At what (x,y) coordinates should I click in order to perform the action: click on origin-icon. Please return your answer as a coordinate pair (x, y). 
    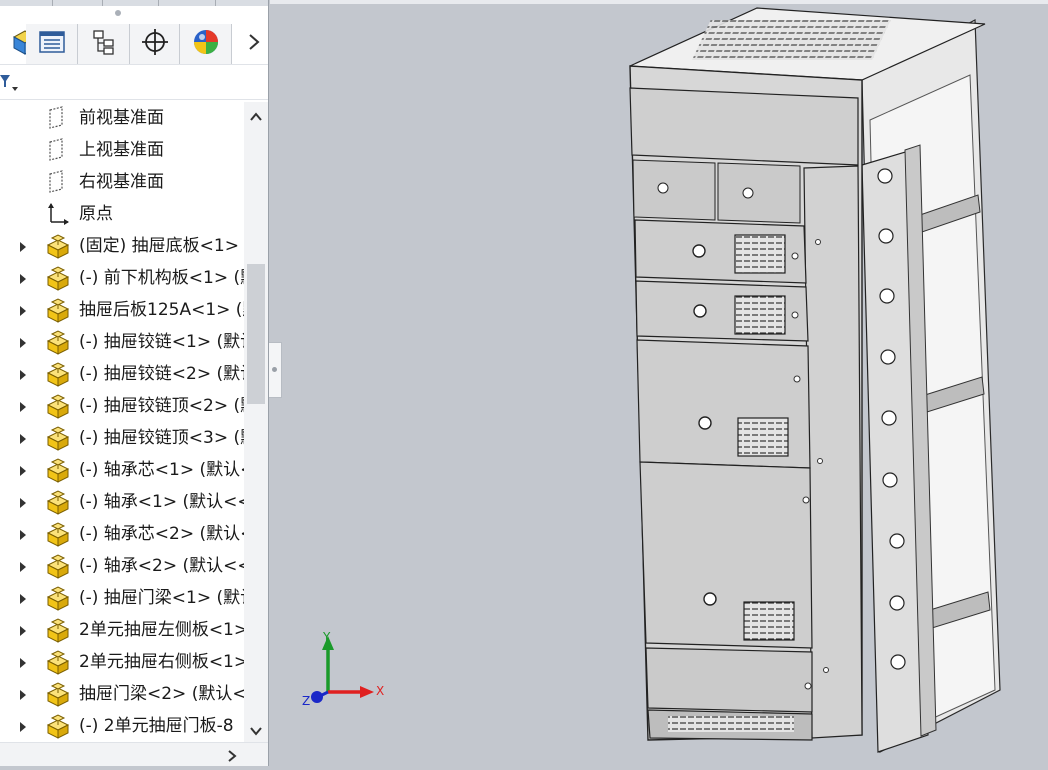
    Looking at the image, I should click on (58, 214).